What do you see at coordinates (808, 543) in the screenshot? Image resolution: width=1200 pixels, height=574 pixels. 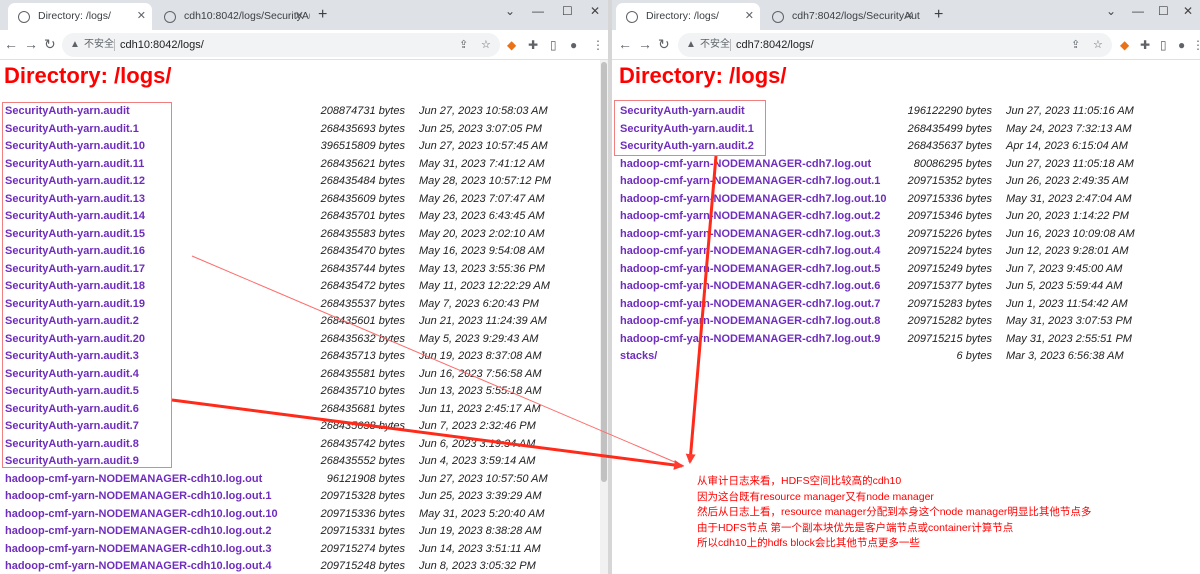 I see `annotation-line: 所以cdh10上的hdfs block会比其他节点更多一些` at bounding box center [808, 543].